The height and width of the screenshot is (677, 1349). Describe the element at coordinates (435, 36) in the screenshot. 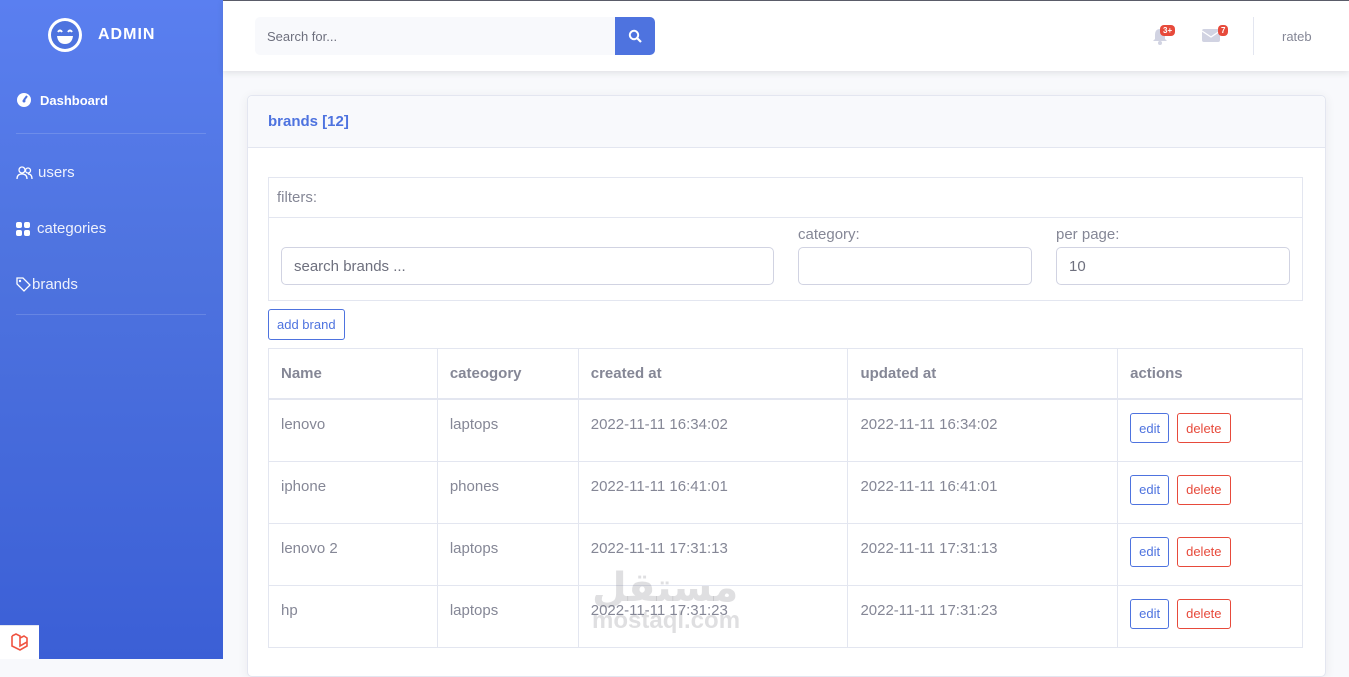

I see `search-input` at that location.